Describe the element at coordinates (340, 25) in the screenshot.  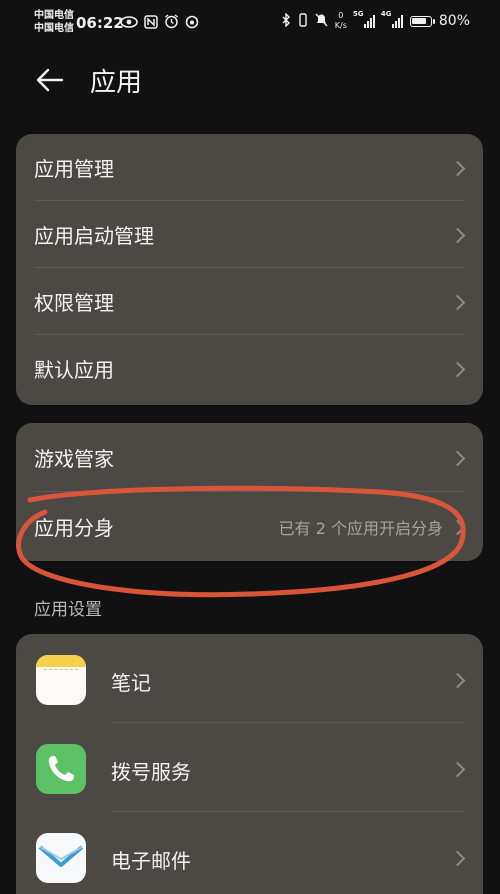
I see `network-speed-unit: K/s` at that location.